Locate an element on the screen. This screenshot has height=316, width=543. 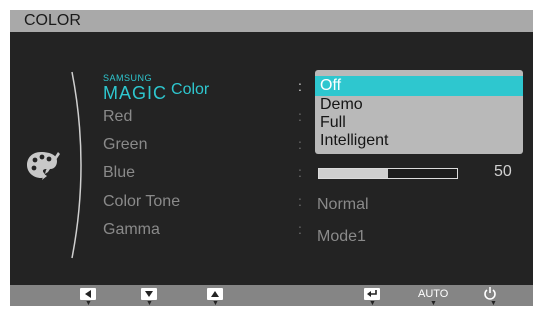
color-tone-value: Normal is located at coordinates (343, 204).